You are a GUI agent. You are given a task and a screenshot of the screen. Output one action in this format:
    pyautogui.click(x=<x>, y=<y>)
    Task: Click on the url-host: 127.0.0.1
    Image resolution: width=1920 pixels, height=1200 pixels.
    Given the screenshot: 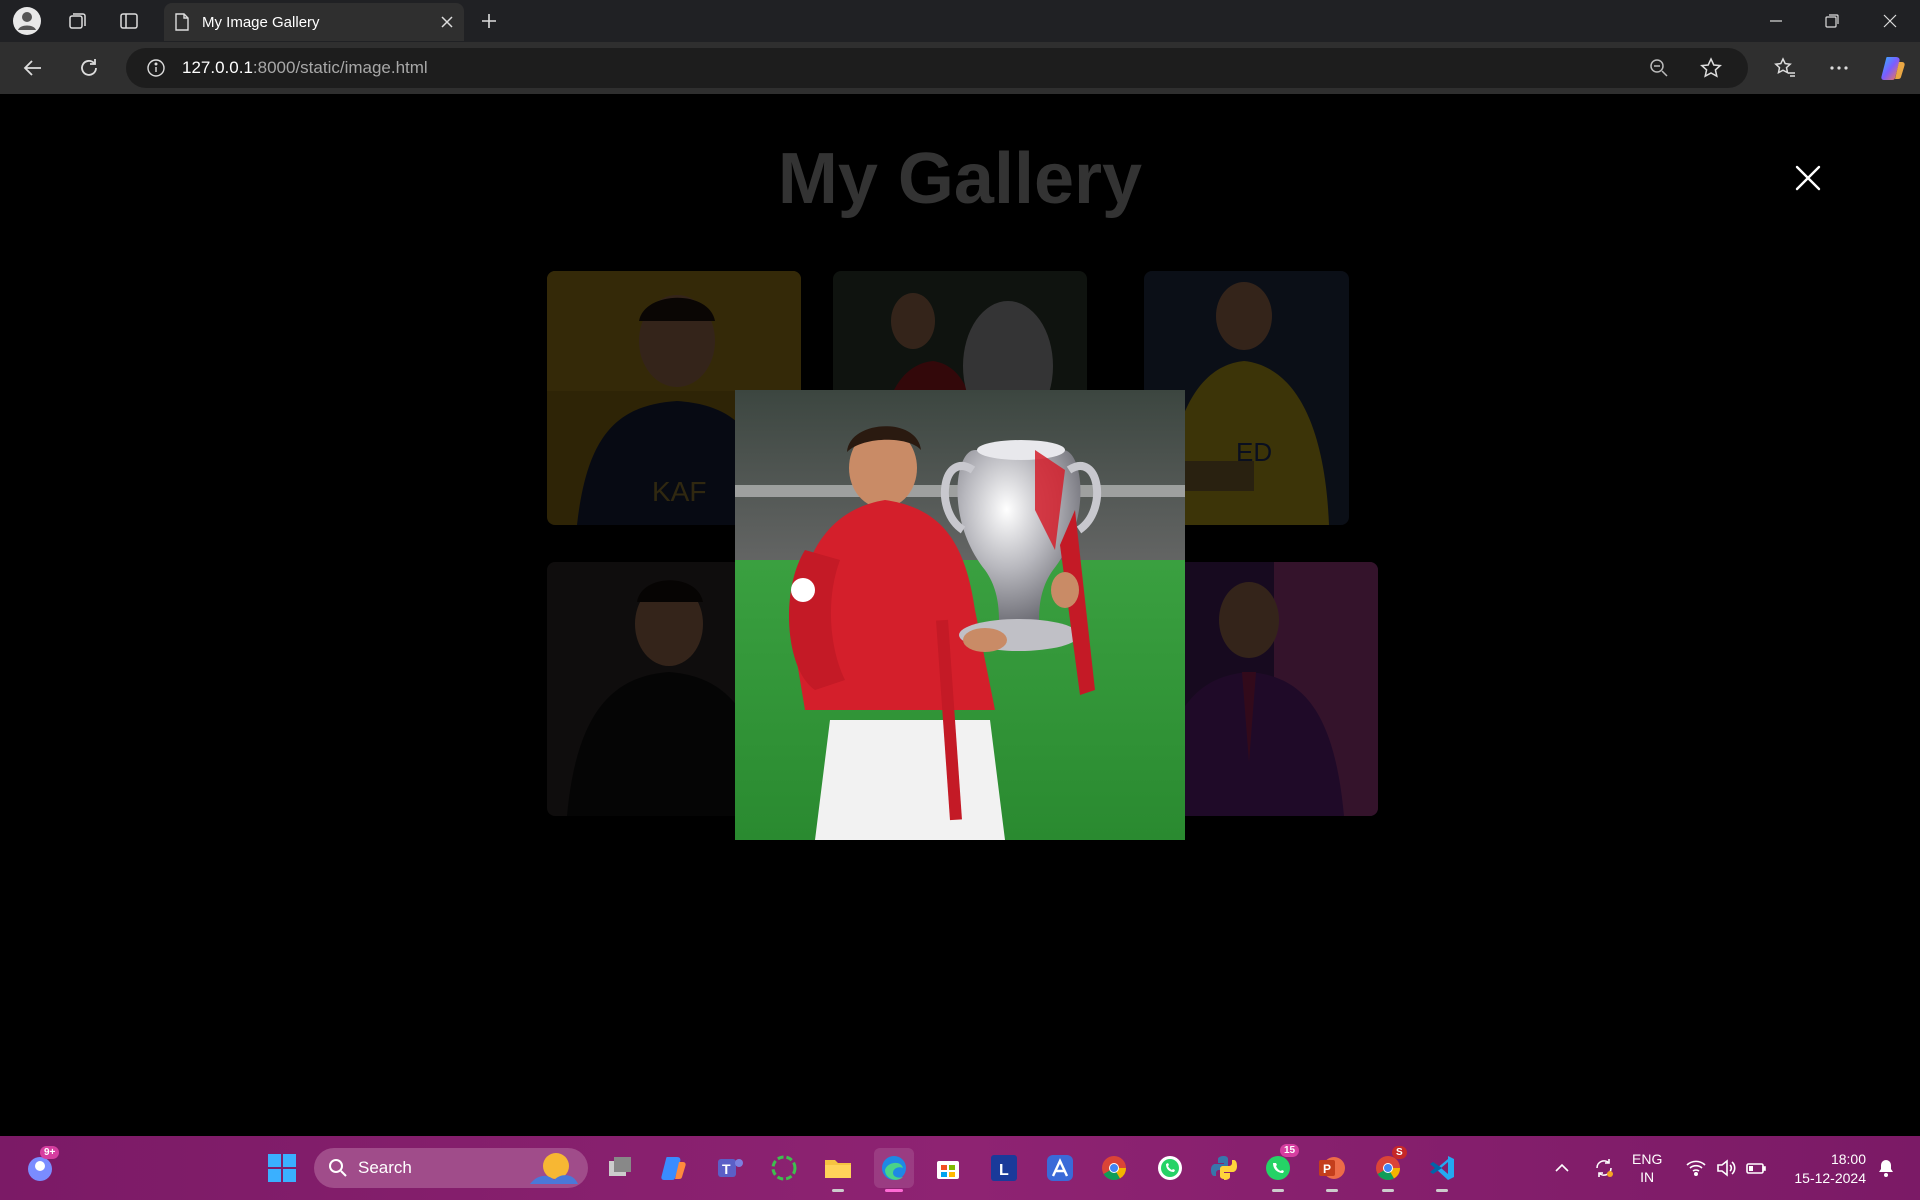 What is the action you would take?
    pyautogui.click(x=217, y=67)
    